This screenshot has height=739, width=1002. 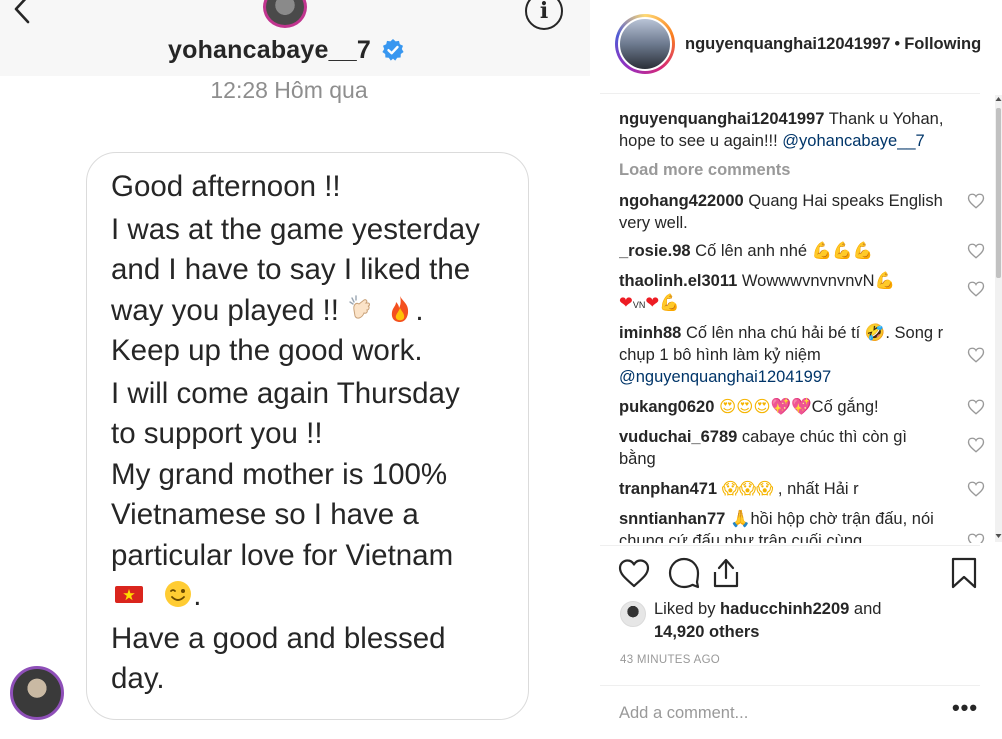 I want to click on message-text: way you played !!, so click(x=225, y=310).